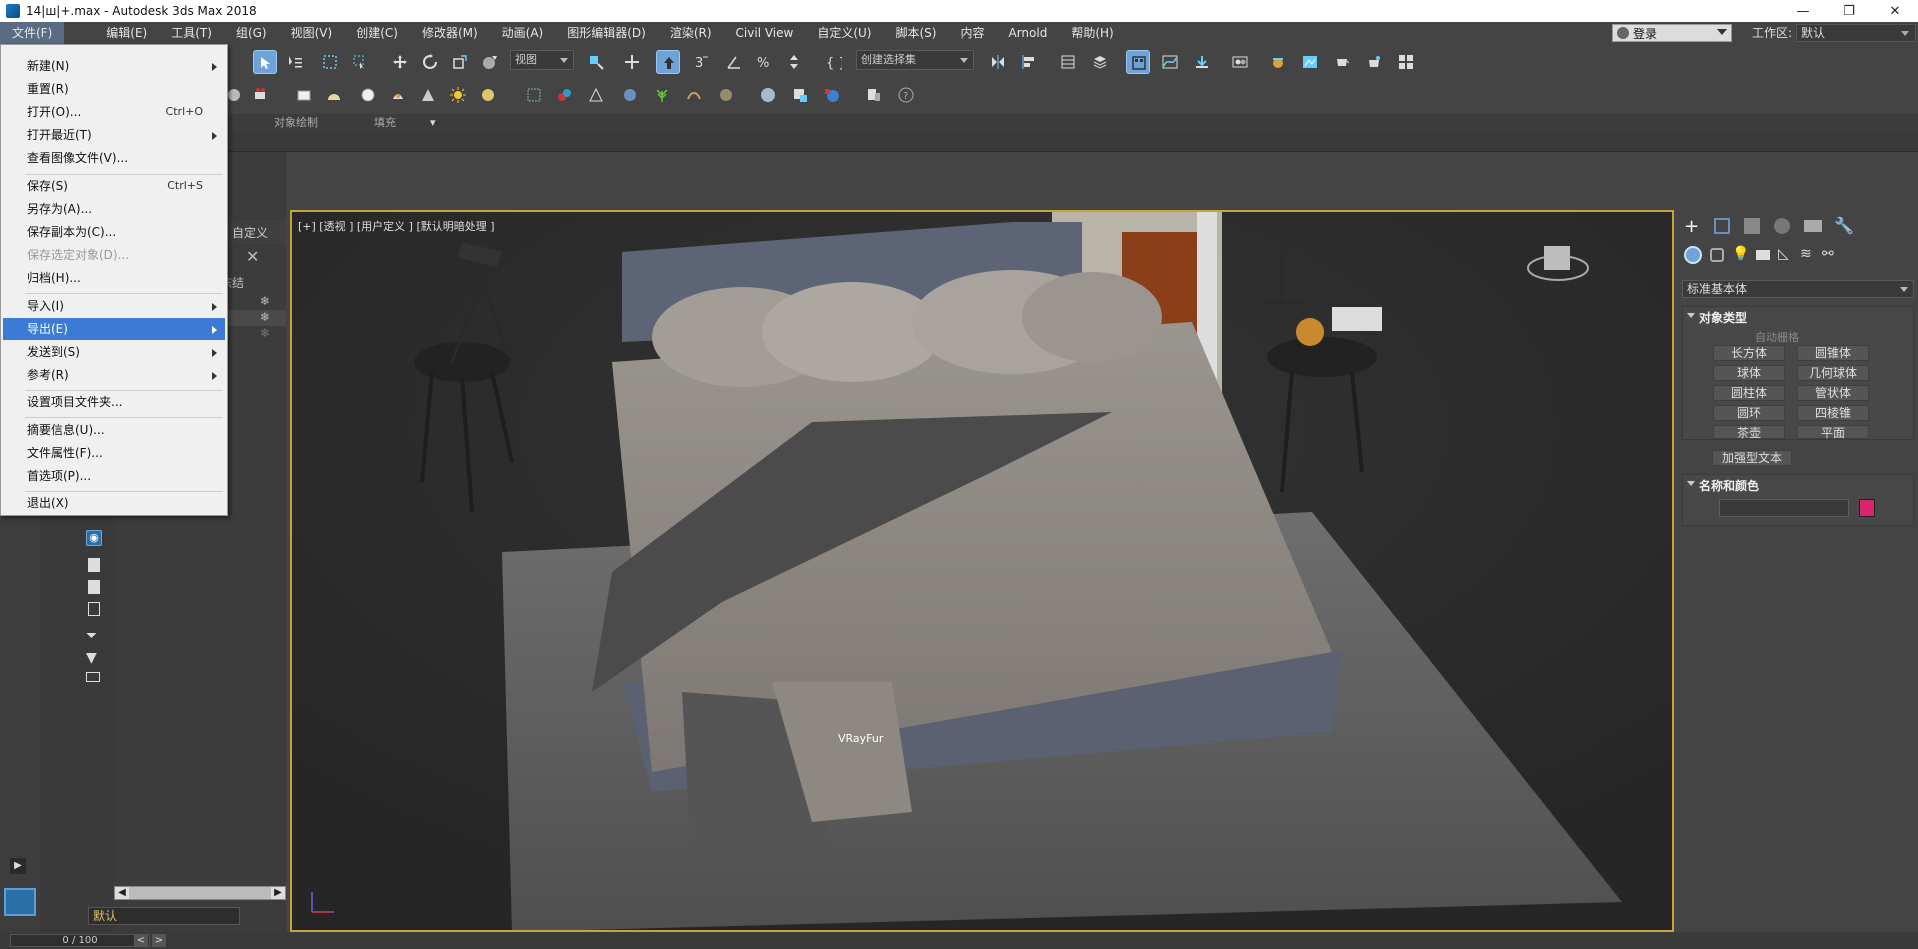 The height and width of the screenshot is (949, 1918). What do you see at coordinates (360, 62) in the screenshot?
I see `window-crossing-icon` at bounding box center [360, 62].